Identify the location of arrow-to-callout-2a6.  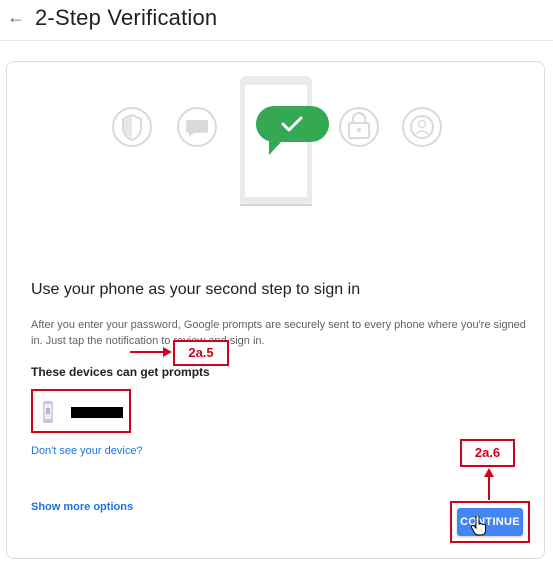
(489, 484).